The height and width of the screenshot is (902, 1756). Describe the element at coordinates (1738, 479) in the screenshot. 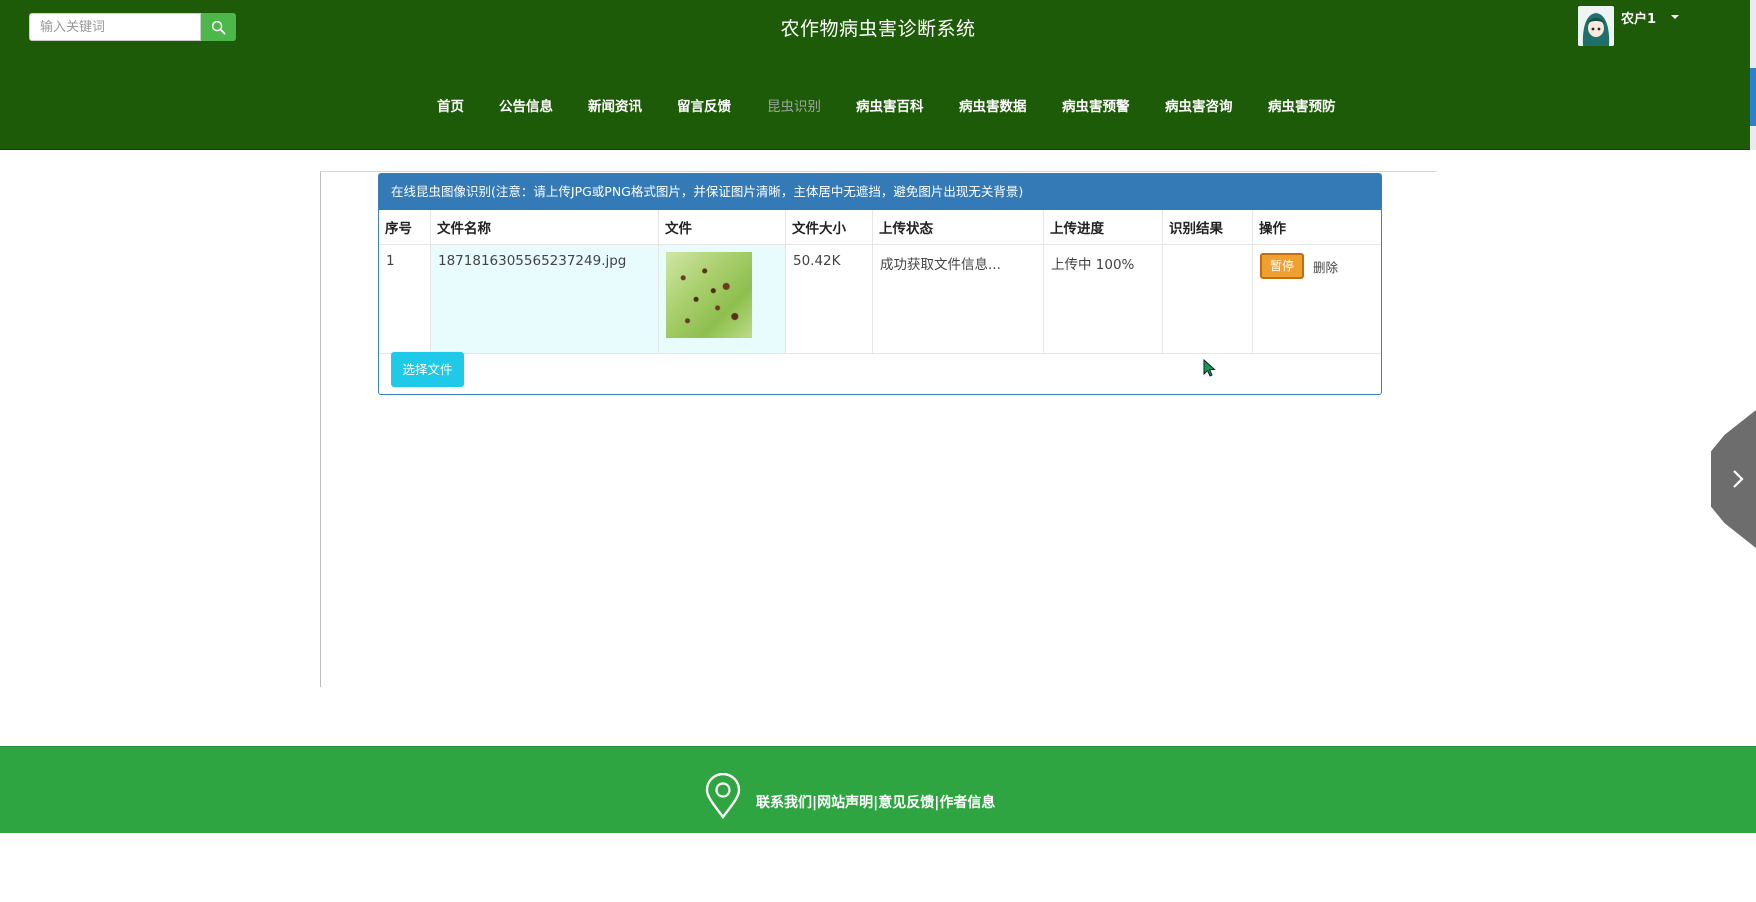

I see `chevron-right-icon` at that location.